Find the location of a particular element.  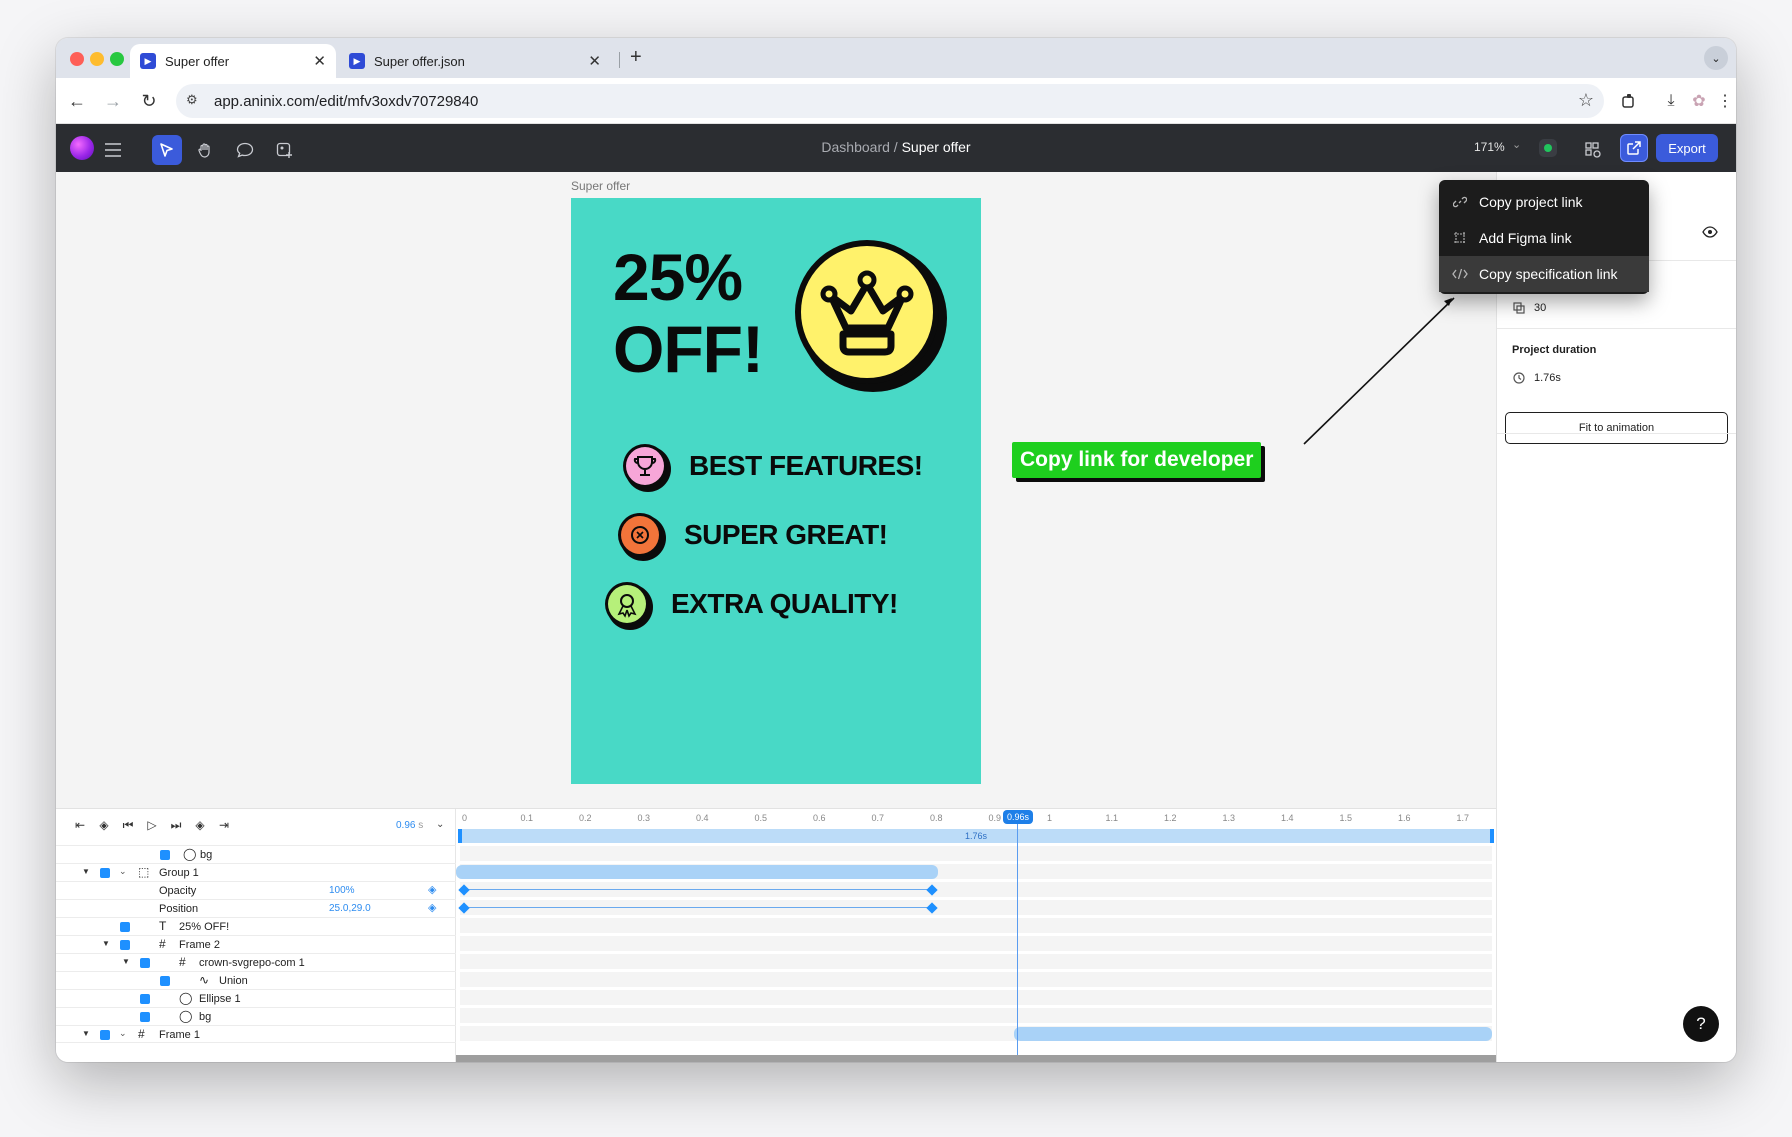

next-keyframe-icon: ◈ is located at coordinates (200, 825).